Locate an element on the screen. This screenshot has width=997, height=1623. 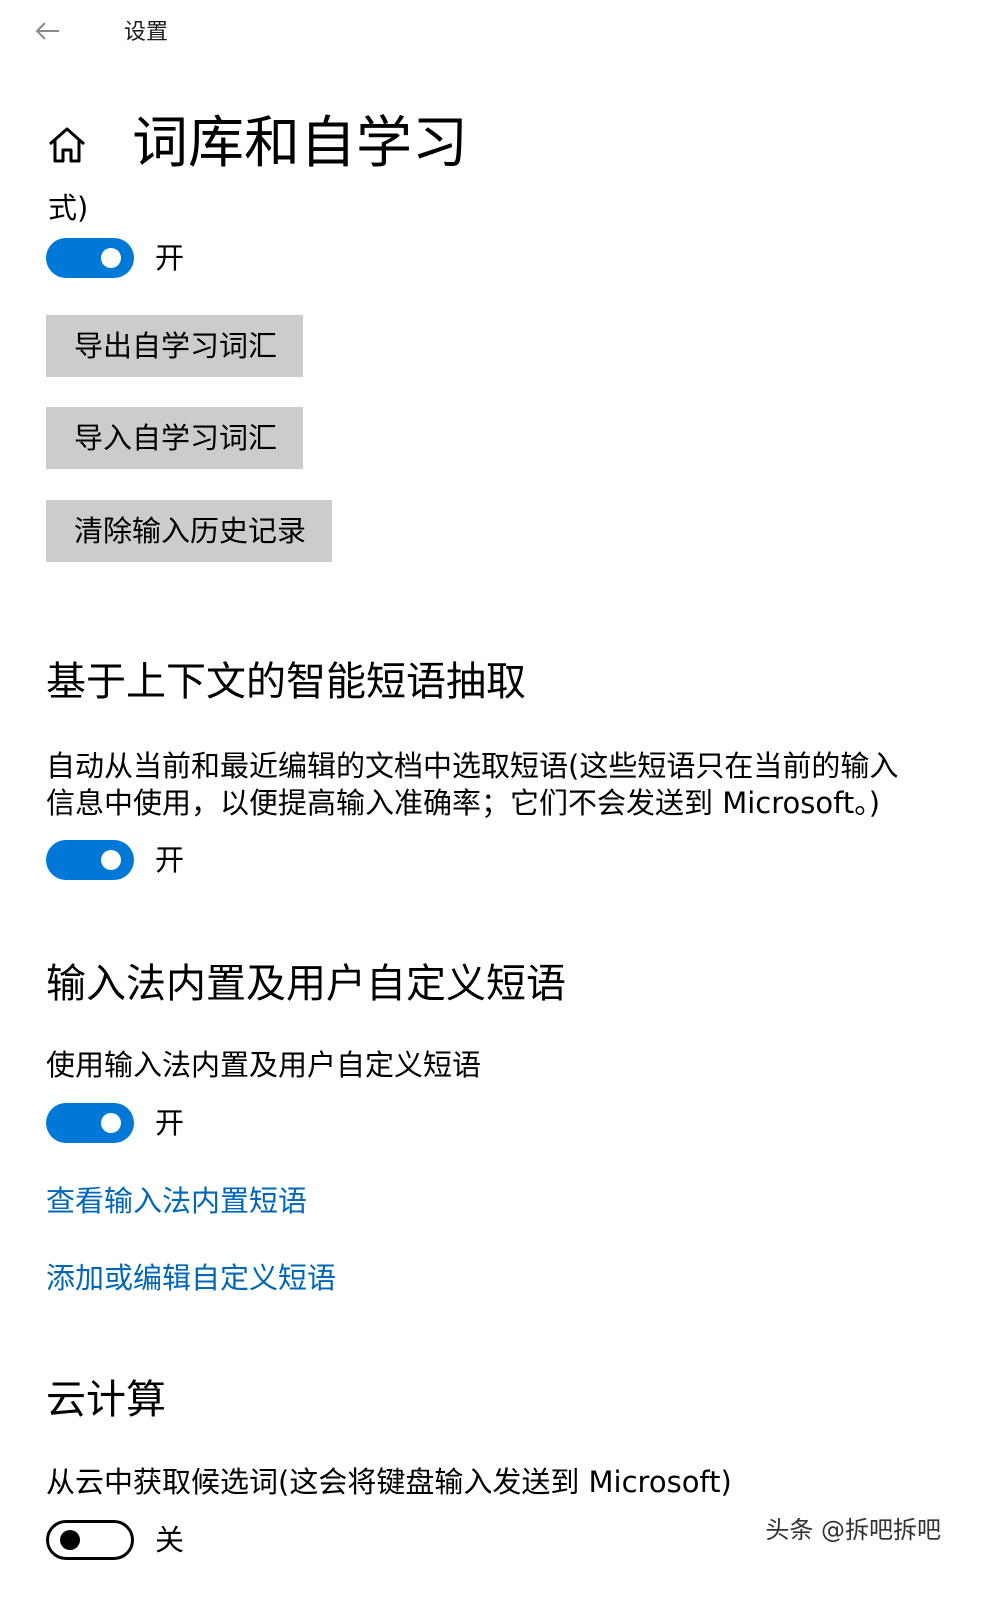
builtin-phrases-description: 使用输入法内置及用户自定义短语 is located at coordinates (264, 1065).